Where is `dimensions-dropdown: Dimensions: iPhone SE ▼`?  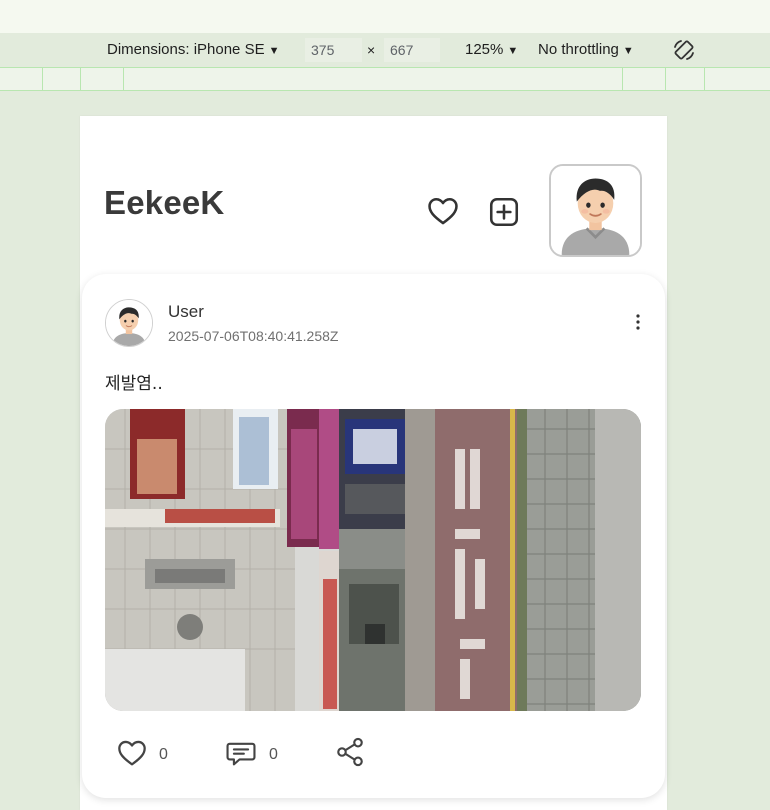
dimensions-dropdown: Dimensions: iPhone SE ▼ is located at coordinates (193, 50).